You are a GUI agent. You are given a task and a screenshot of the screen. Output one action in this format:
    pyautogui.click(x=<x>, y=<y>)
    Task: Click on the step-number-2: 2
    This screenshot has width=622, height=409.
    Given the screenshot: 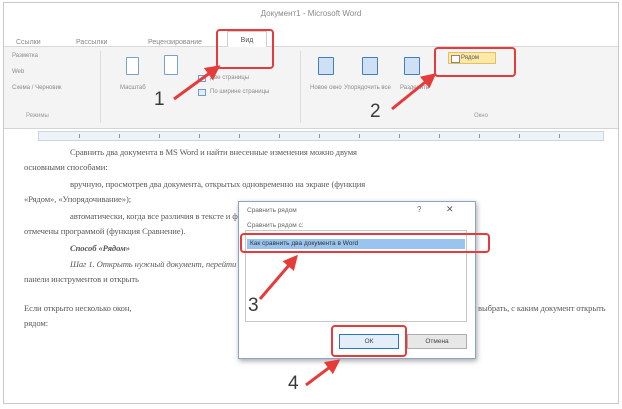 What is the action you would take?
    pyautogui.click(x=375, y=111)
    